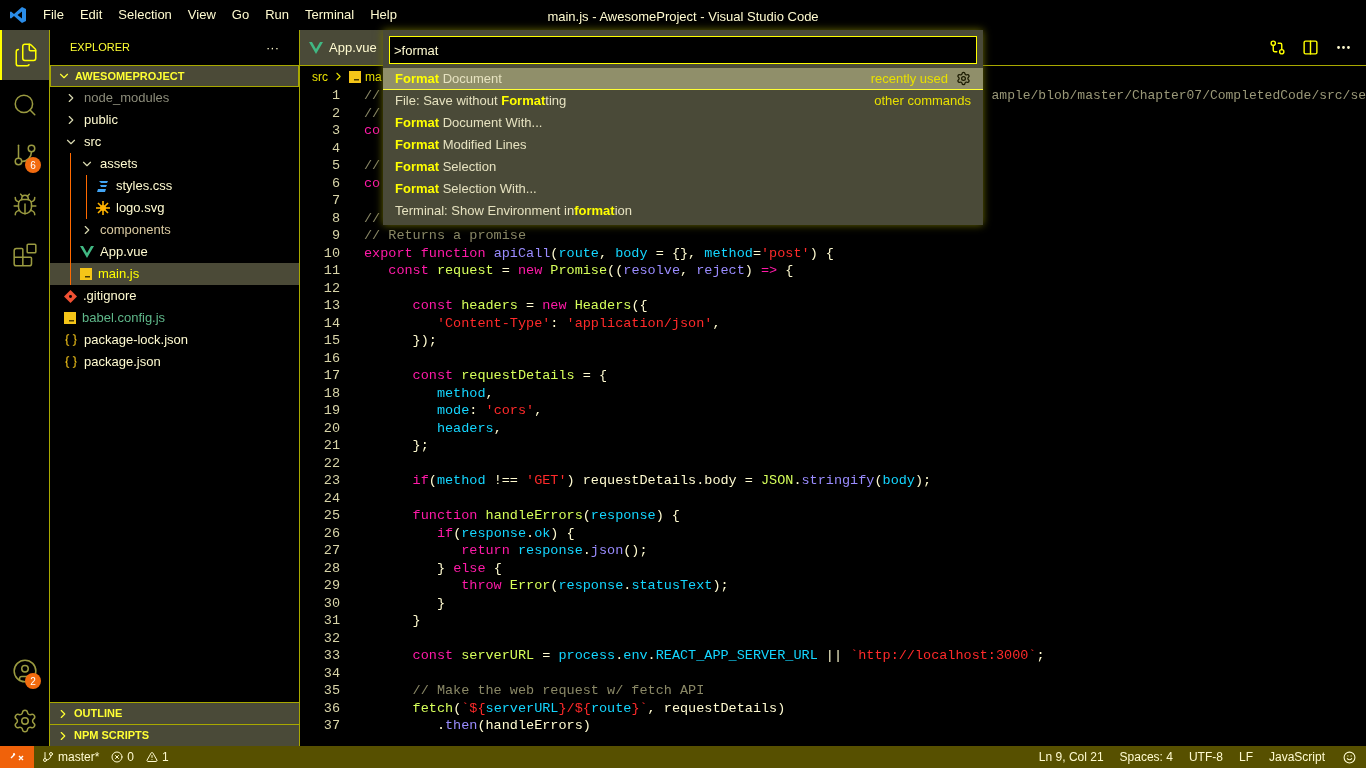 The height and width of the screenshot is (768, 1366). What do you see at coordinates (424, 341) in the screenshot?
I see `code-line: });` at bounding box center [424, 341].